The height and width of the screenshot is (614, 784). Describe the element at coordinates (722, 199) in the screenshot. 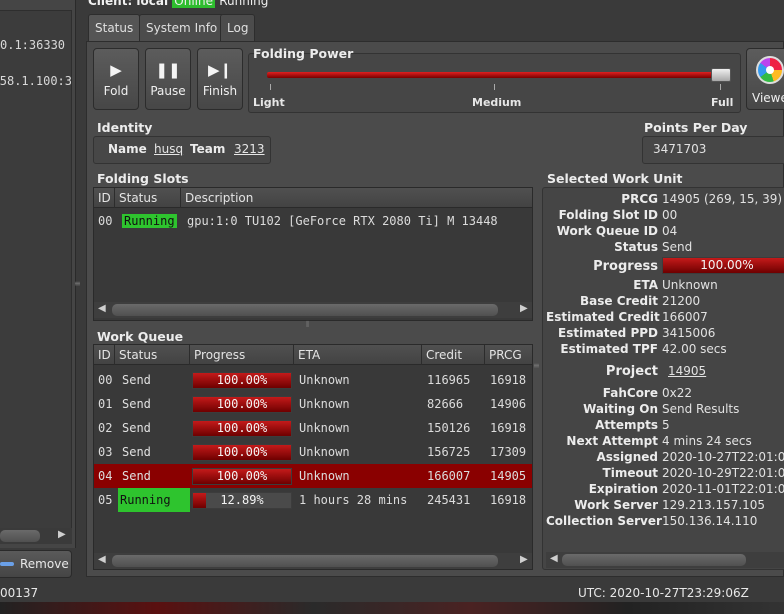

I see `wu-prcg-value: 14905 (269, 15, 39)` at that location.